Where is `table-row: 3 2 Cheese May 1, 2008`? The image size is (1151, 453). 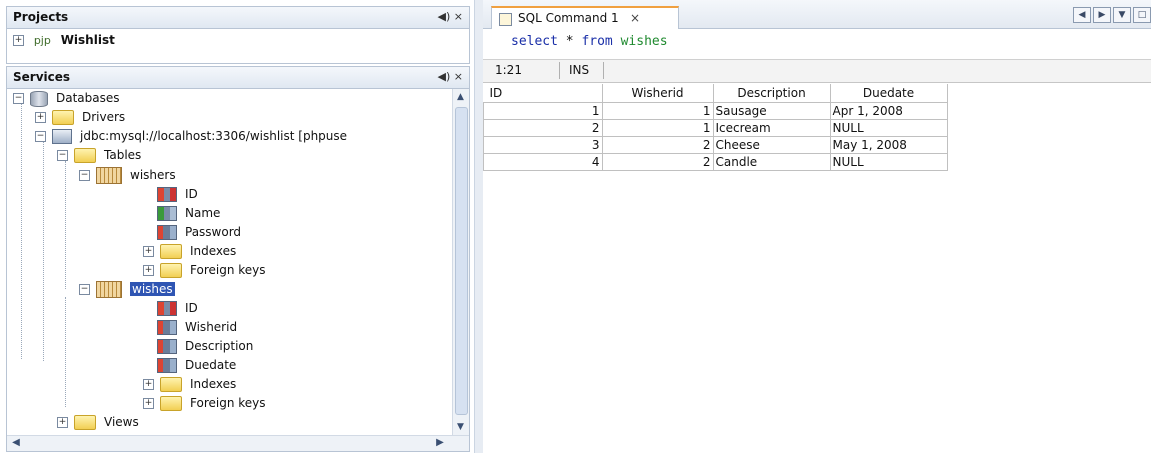
table-row: 3 2 Cheese May 1, 2008 is located at coordinates (715, 145).